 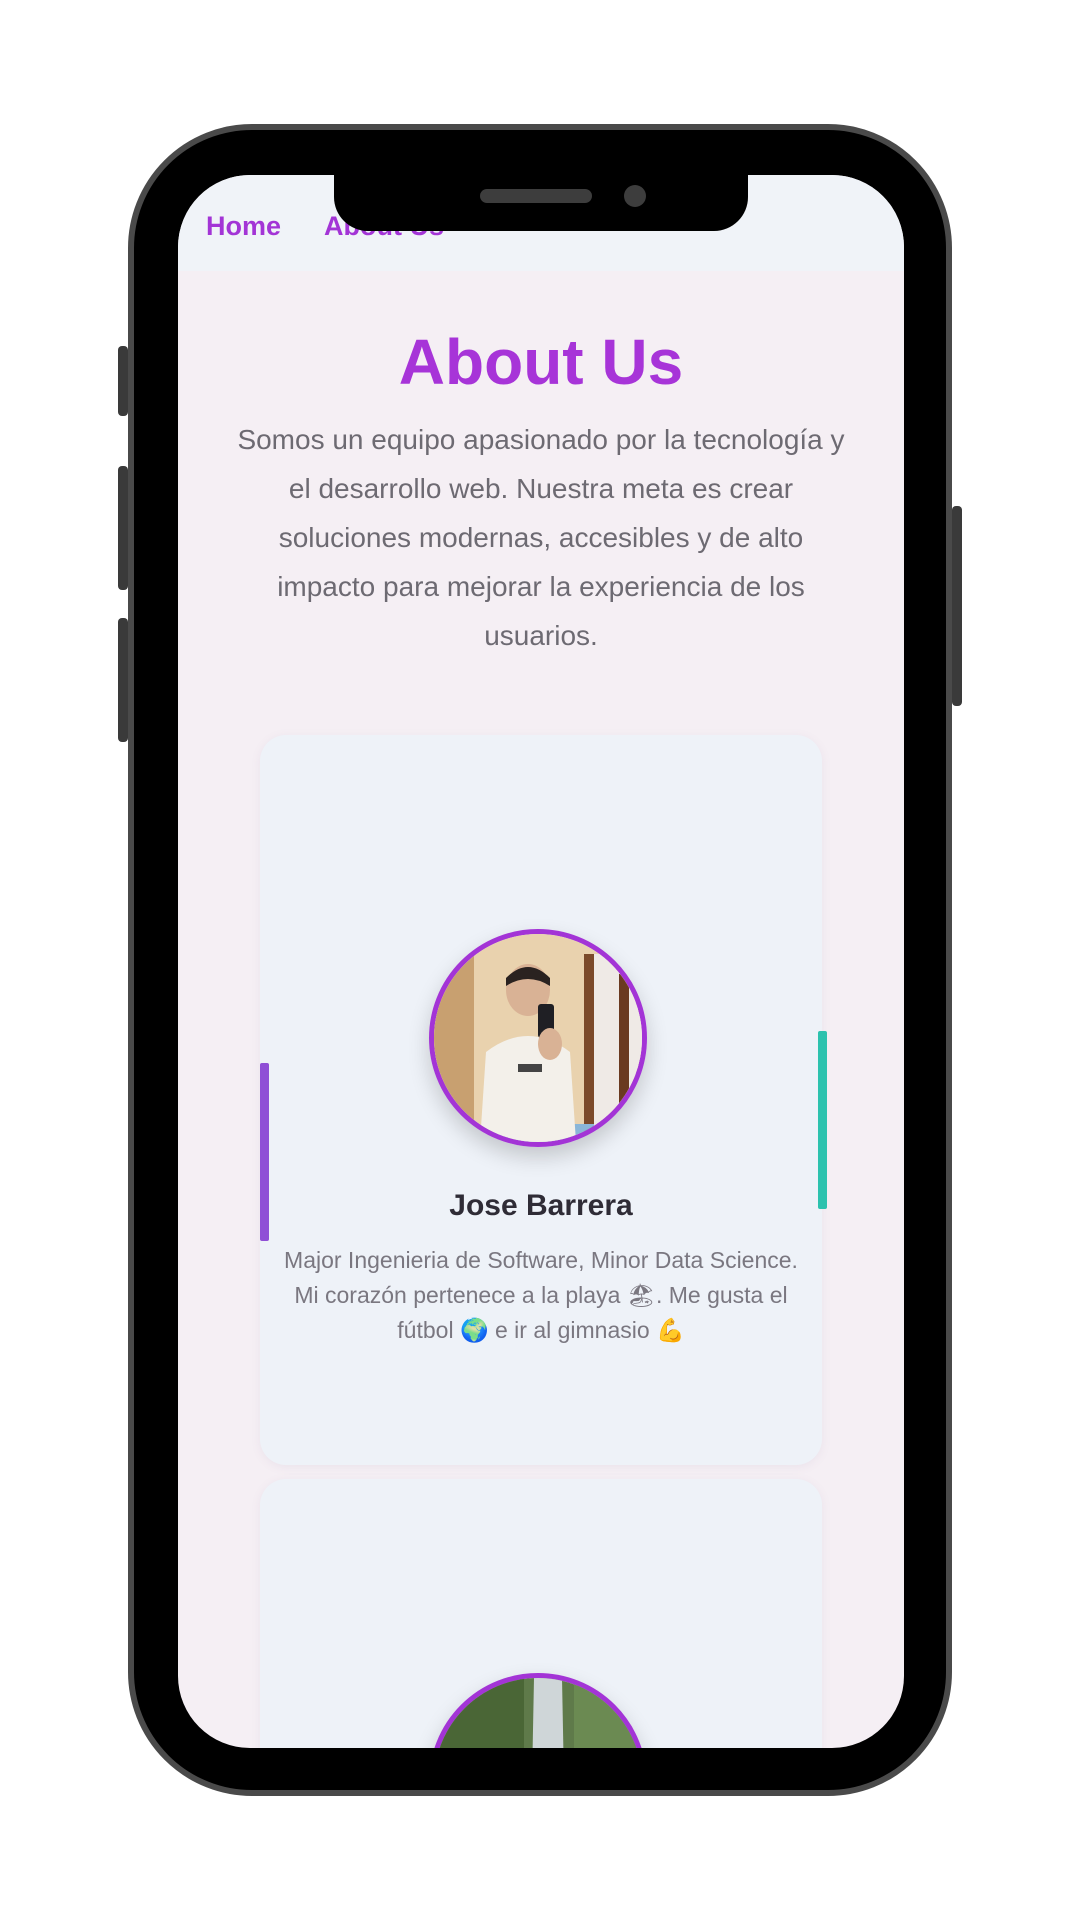 I want to click on speaker-grille, so click(x=536, y=196).